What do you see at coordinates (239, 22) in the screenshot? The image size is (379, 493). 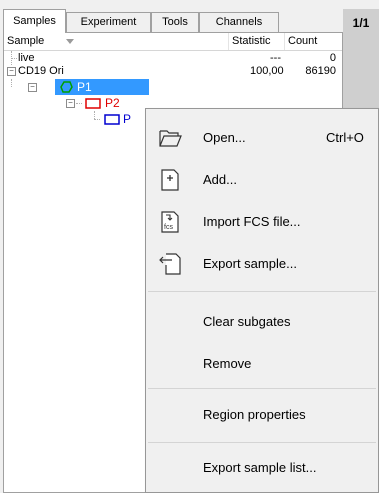 I see `tab-channels: Channels` at bounding box center [239, 22].